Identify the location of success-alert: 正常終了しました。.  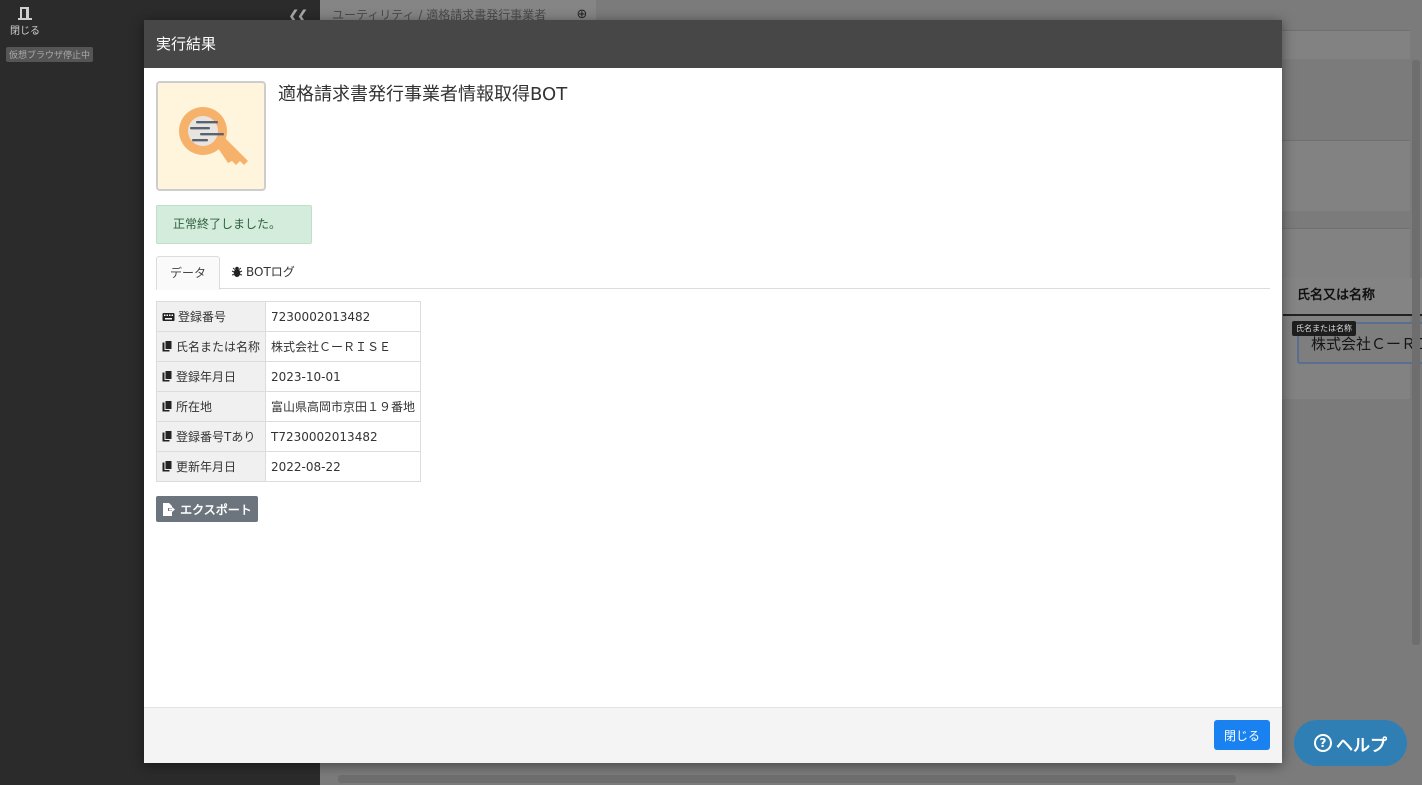
(234, 224).